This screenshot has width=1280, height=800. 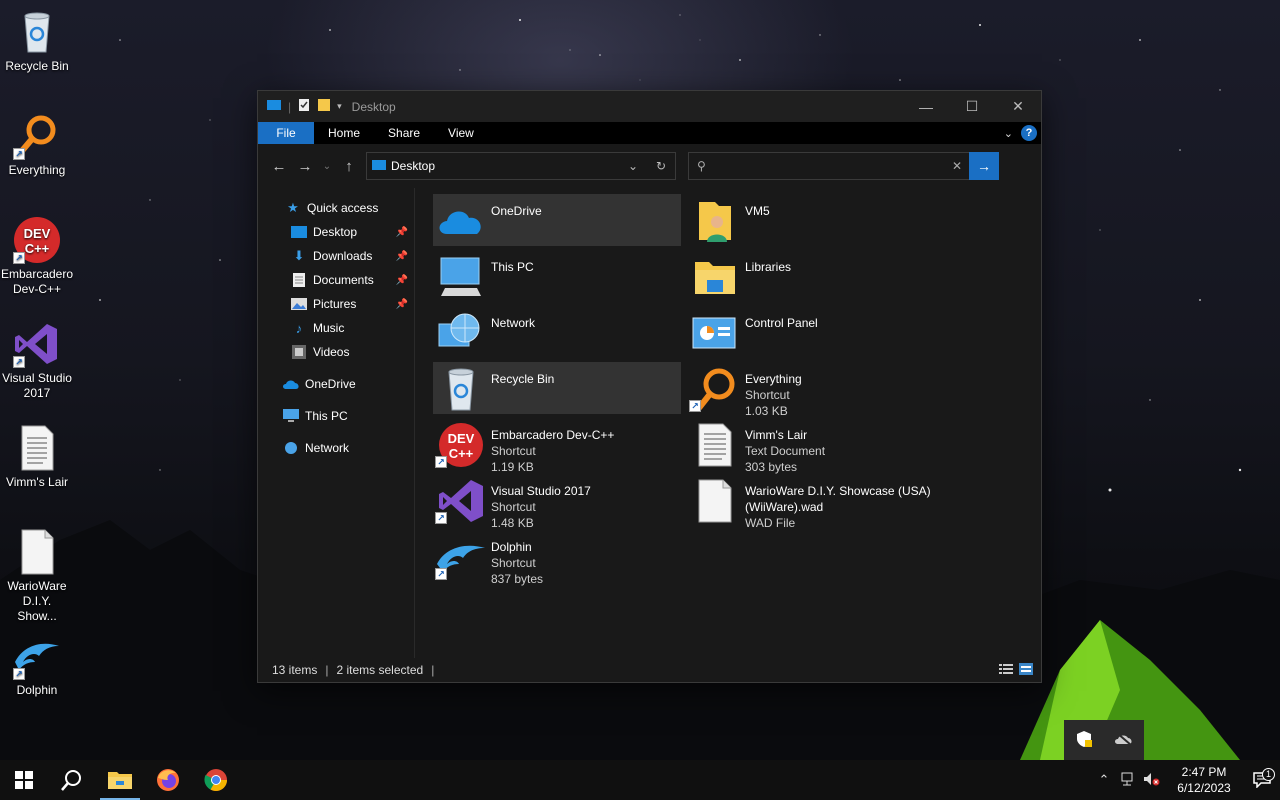 I want to click on desktop-icon-recycle-bin: Recycle Bin, so click(x=37, y=41).